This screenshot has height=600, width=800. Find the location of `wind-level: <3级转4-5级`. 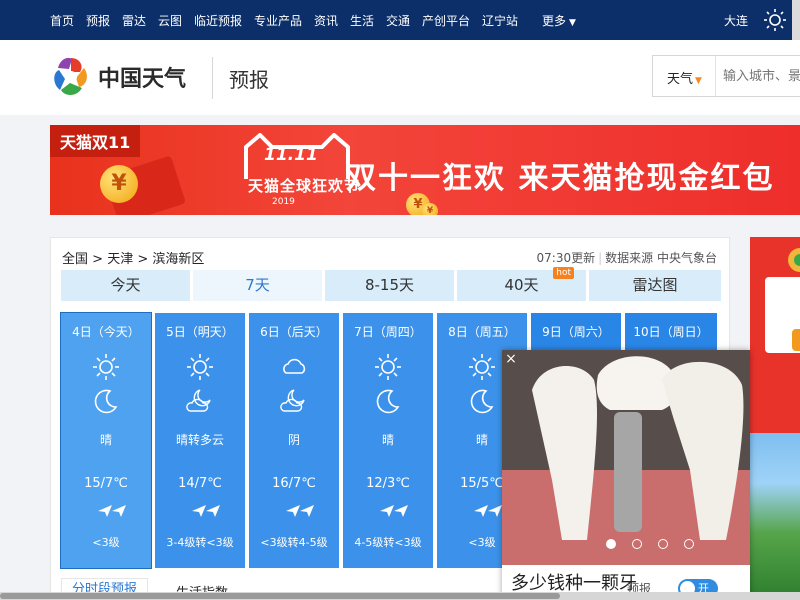

wind-level: <3级转4-5级 is located at coordinates (294, 542).